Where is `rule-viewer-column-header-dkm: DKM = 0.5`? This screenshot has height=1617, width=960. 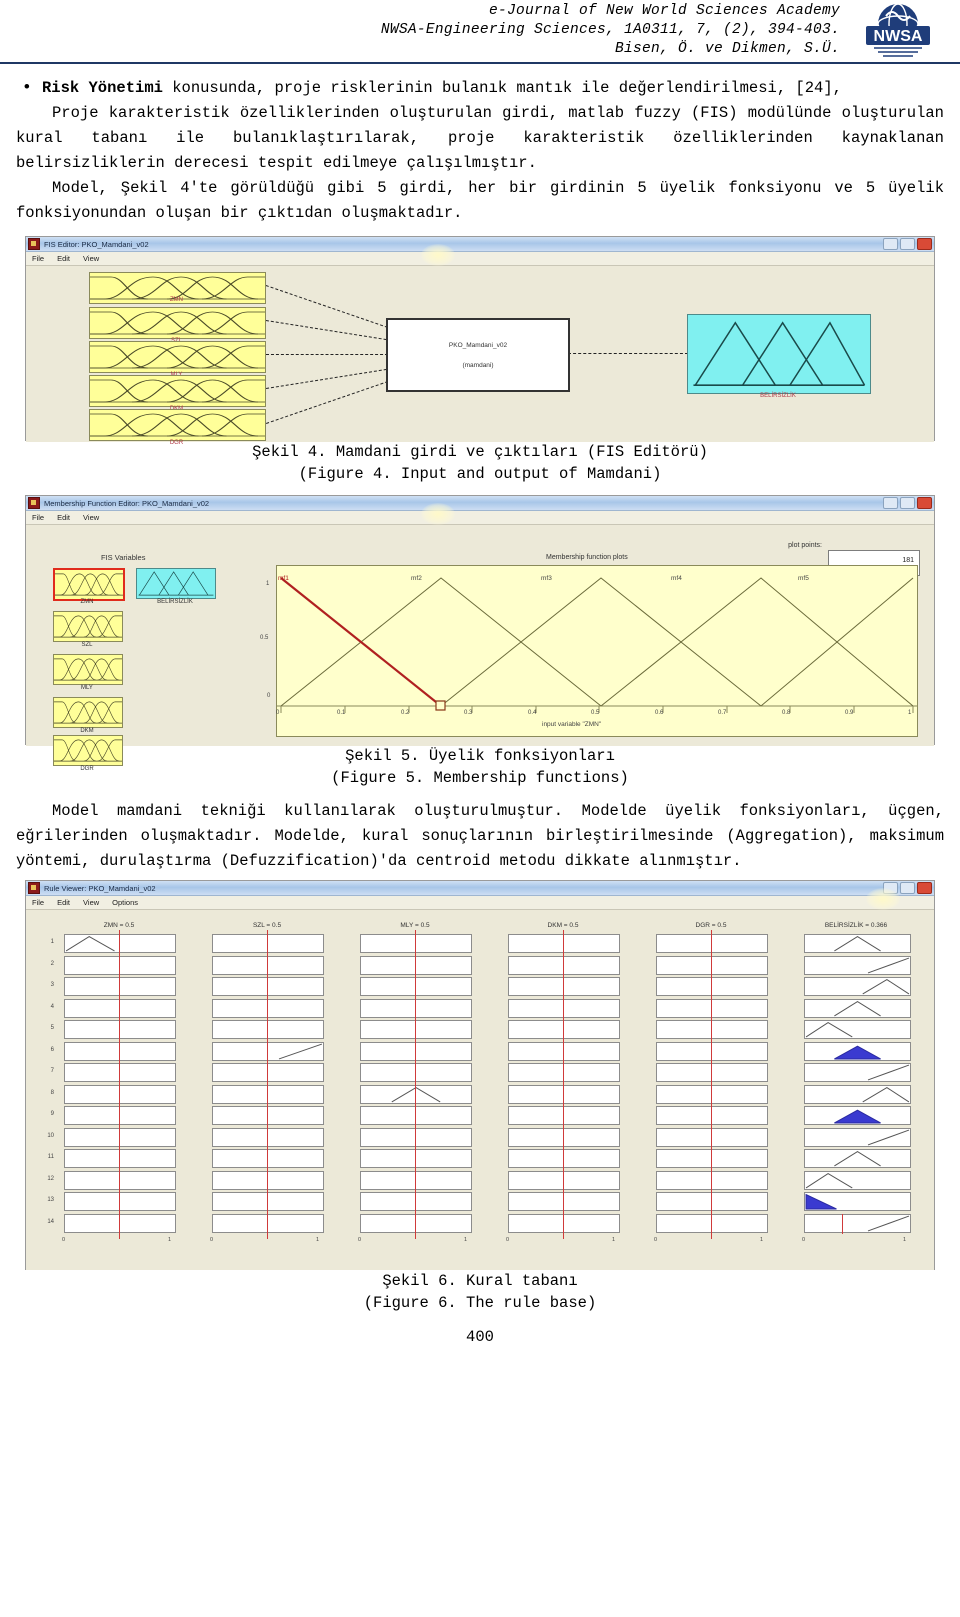 rule-viewer-column-header-dkm: DKM = 0.5 is located at coordinates (563, 925).